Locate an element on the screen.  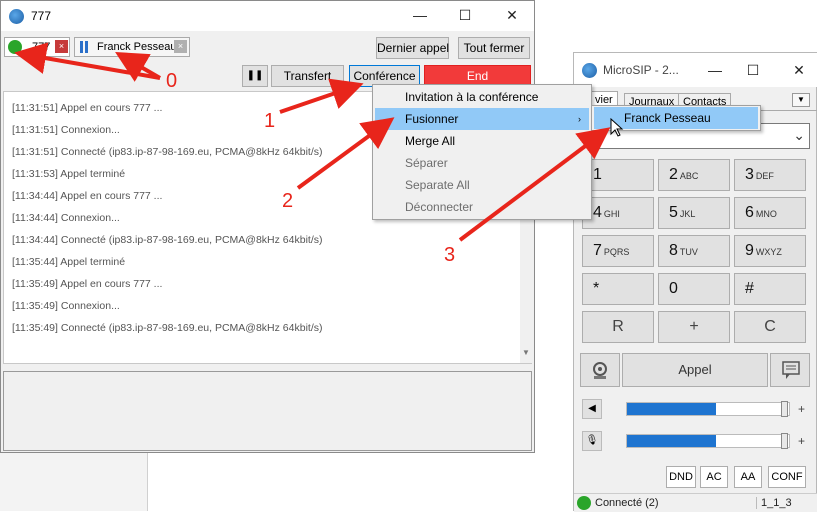
key-3: 3 DEF is located at coordinates (770, 175).